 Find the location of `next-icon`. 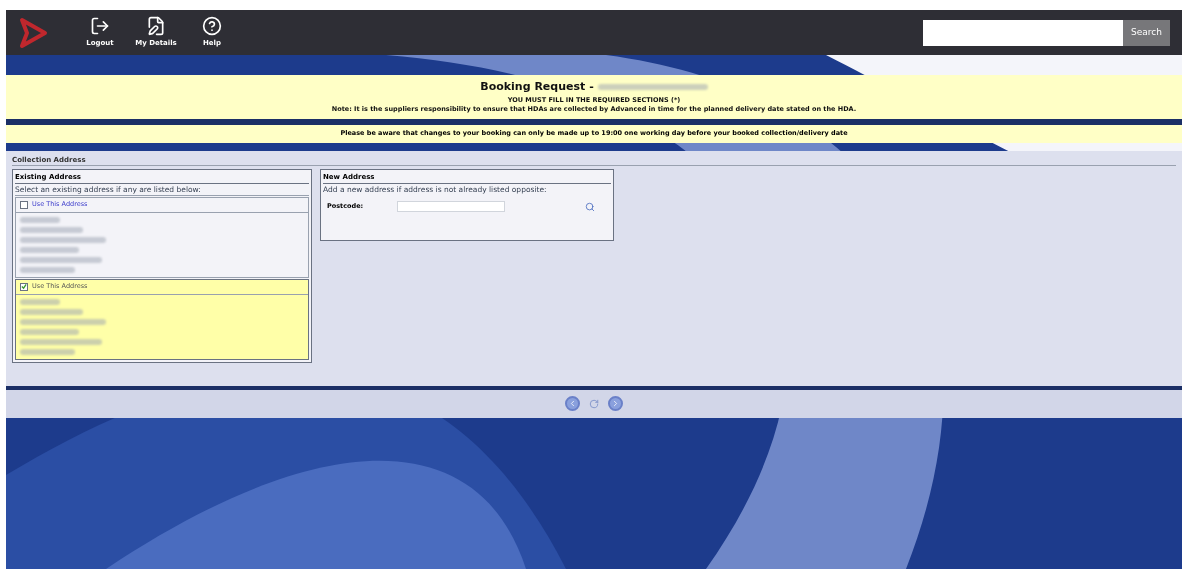

next-icon is located at coordinates (615, 404).